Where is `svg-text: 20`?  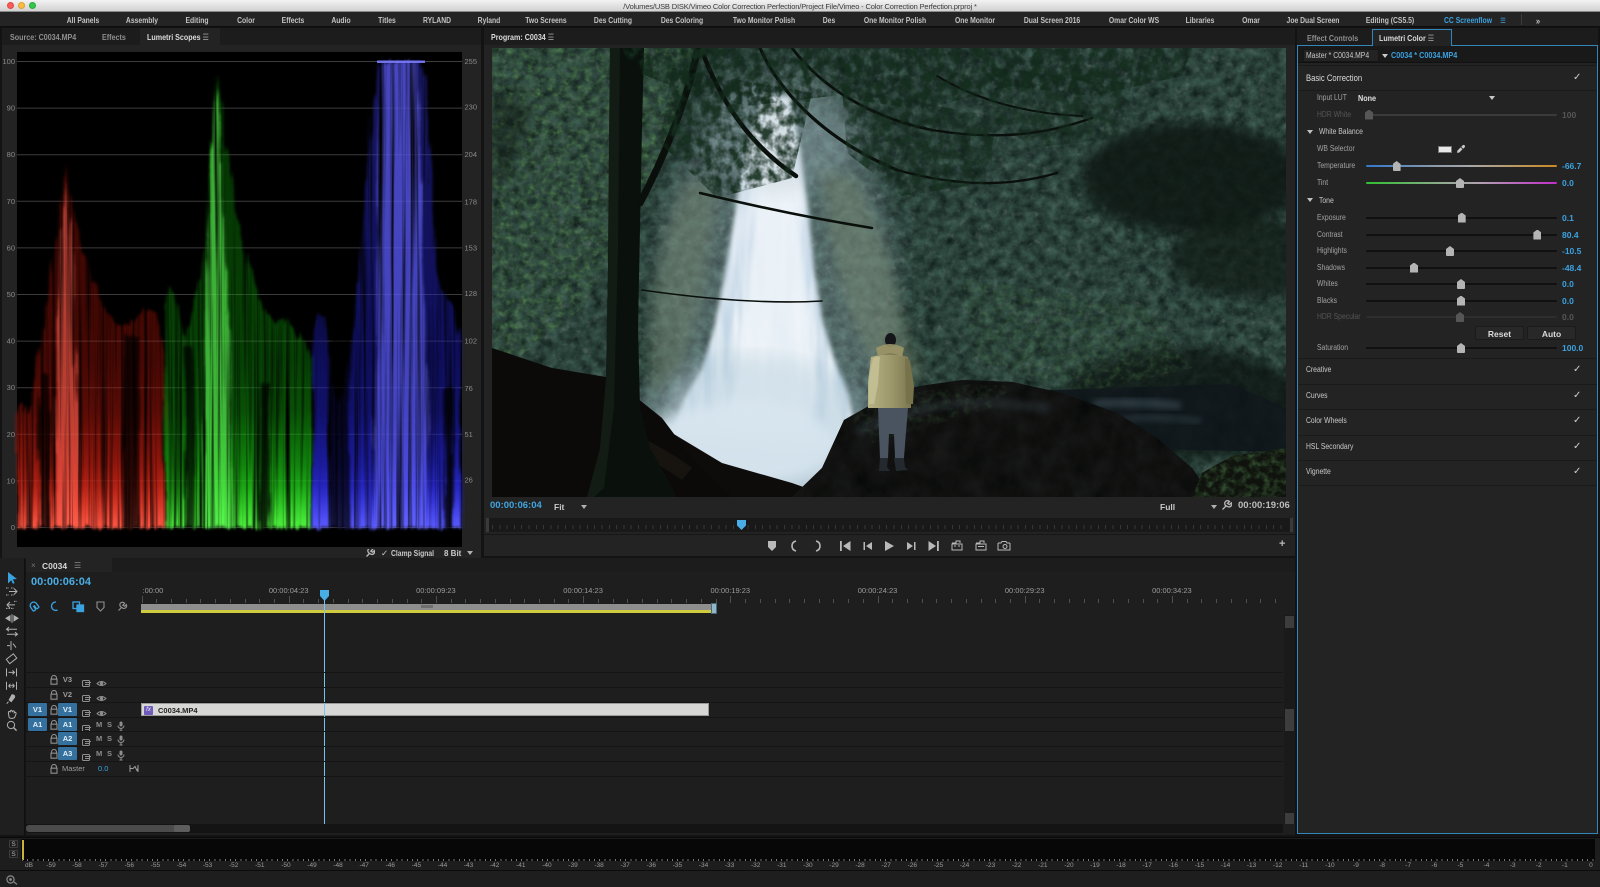 svg-text: 20 is located at coordinates (11, 434).